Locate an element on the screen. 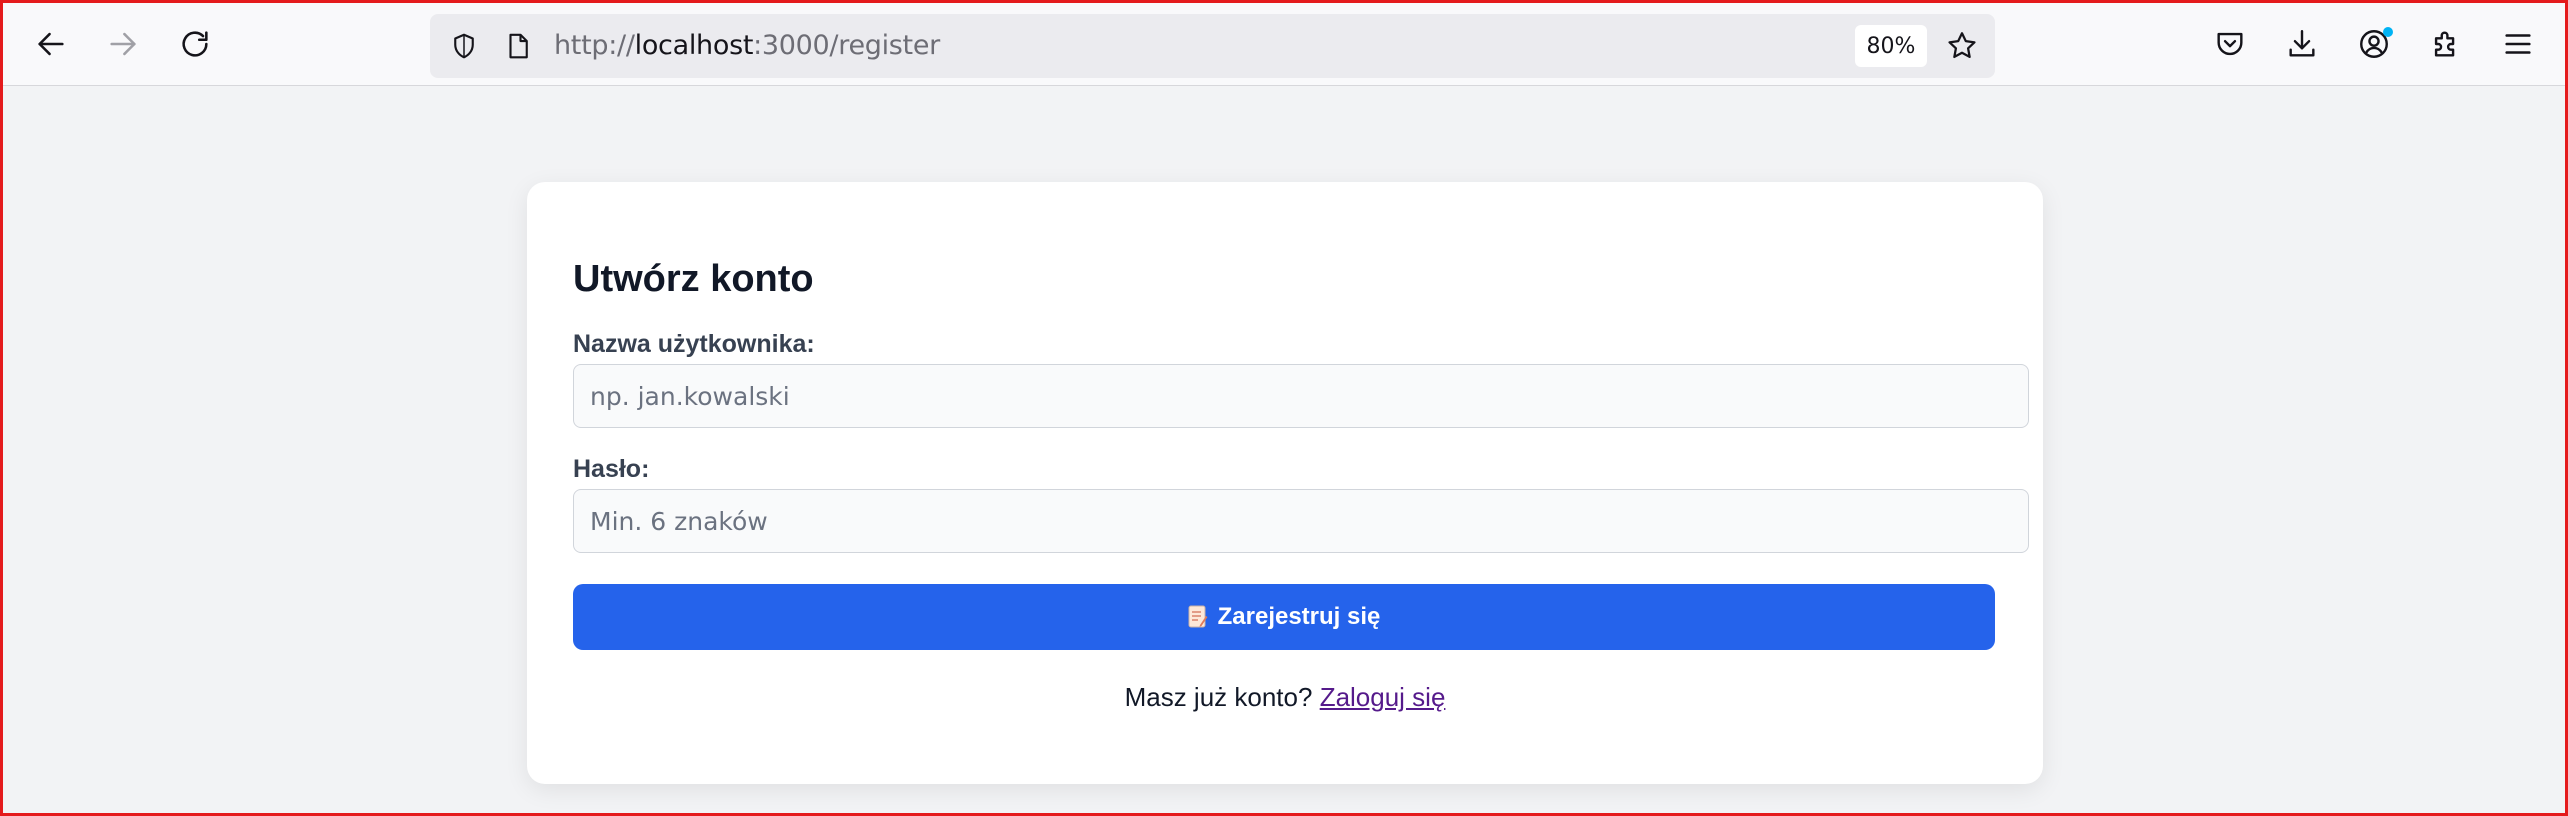 This screenshot has height=816, width=2568. password-label: Hasło: is located at coordinates (611, 469).